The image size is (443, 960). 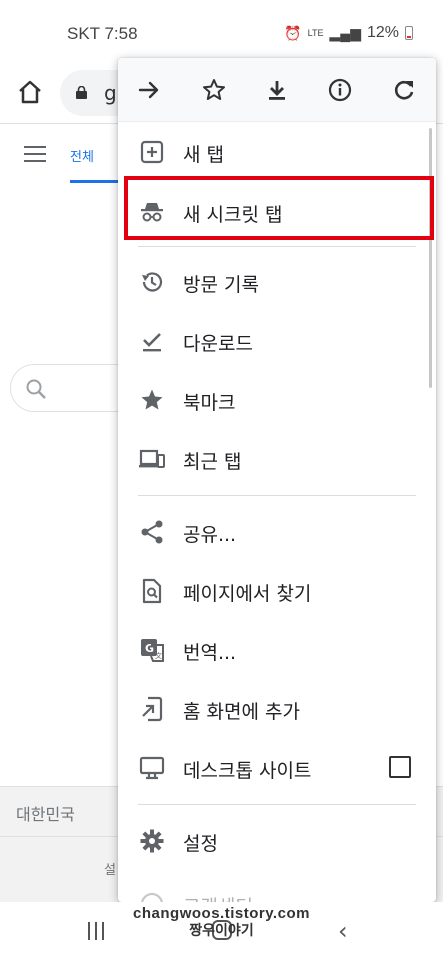 I want to click on download-icon, so click(x=277, y=90).